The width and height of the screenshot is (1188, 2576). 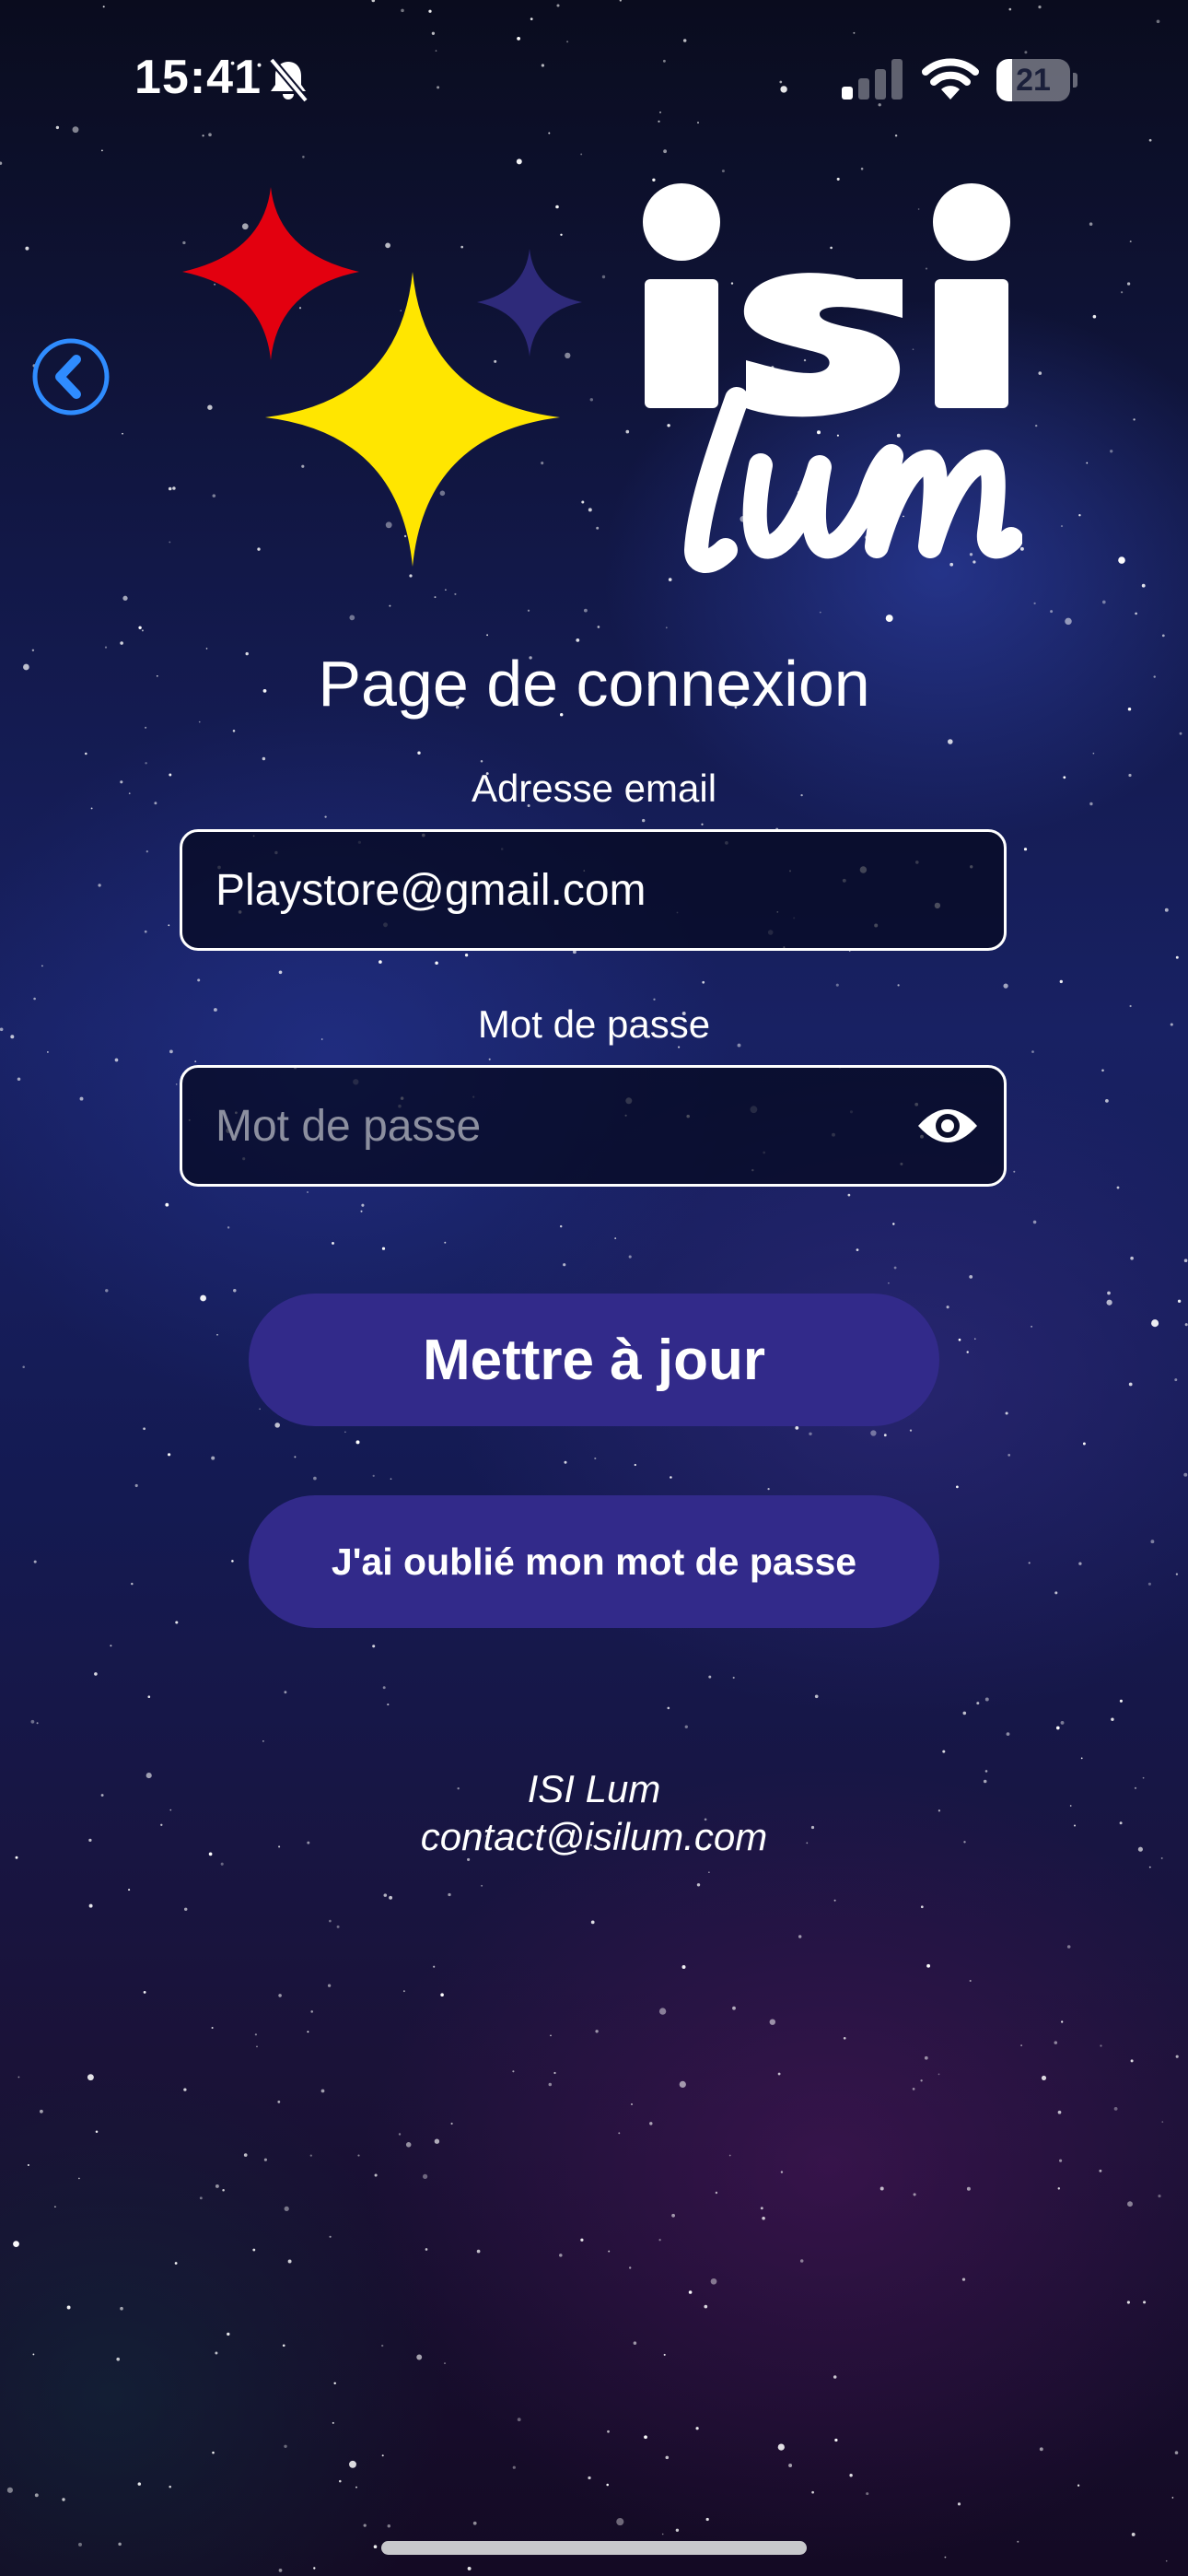 I want to click on isilum-logo, so click(x=602, y=378).